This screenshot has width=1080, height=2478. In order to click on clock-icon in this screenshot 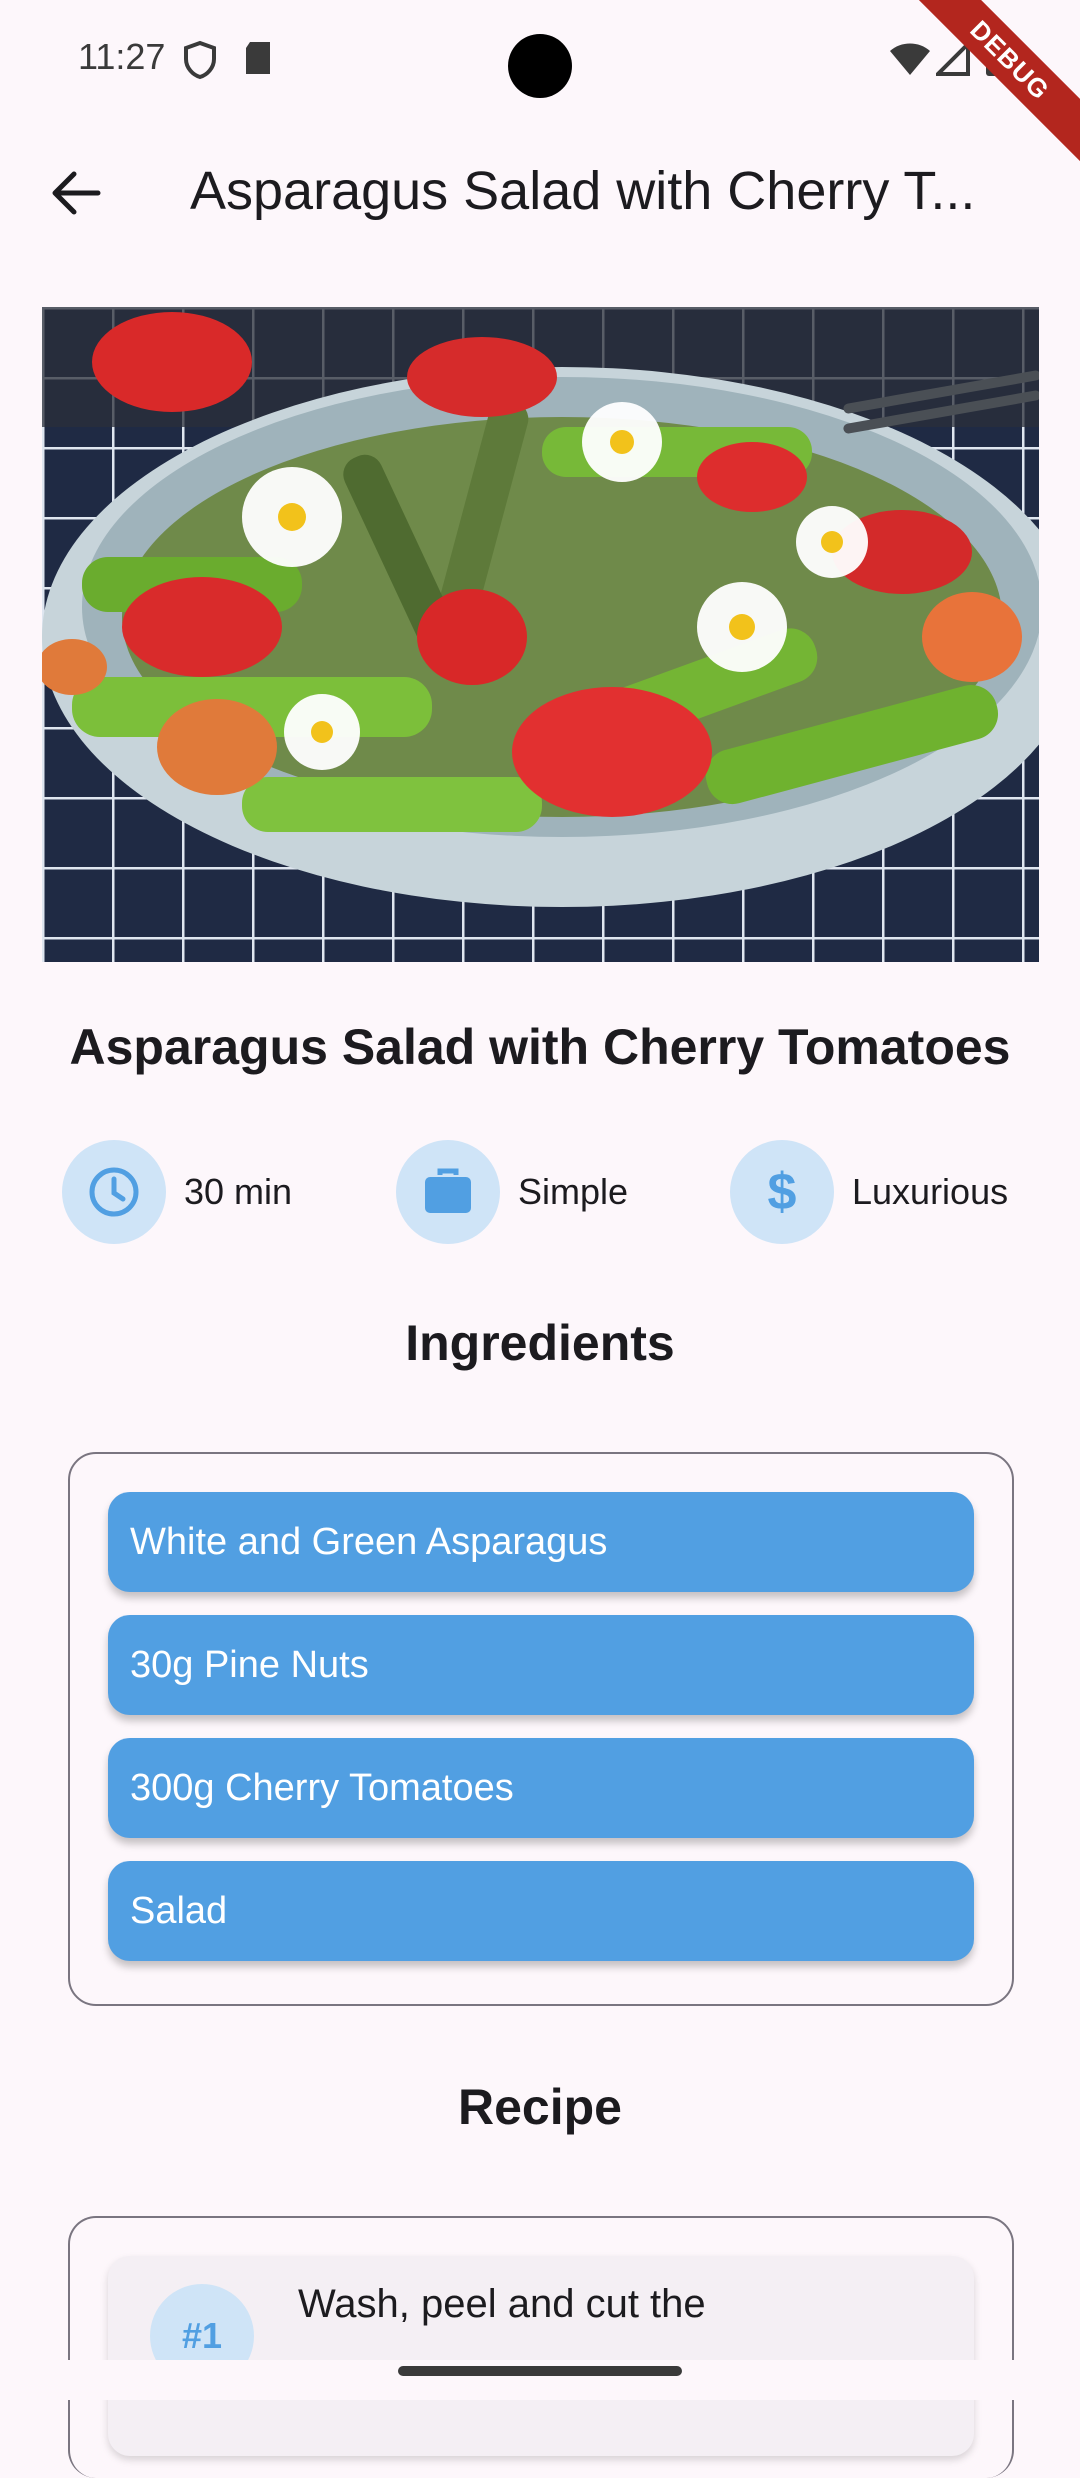, I will do `click(114, 1192)`.